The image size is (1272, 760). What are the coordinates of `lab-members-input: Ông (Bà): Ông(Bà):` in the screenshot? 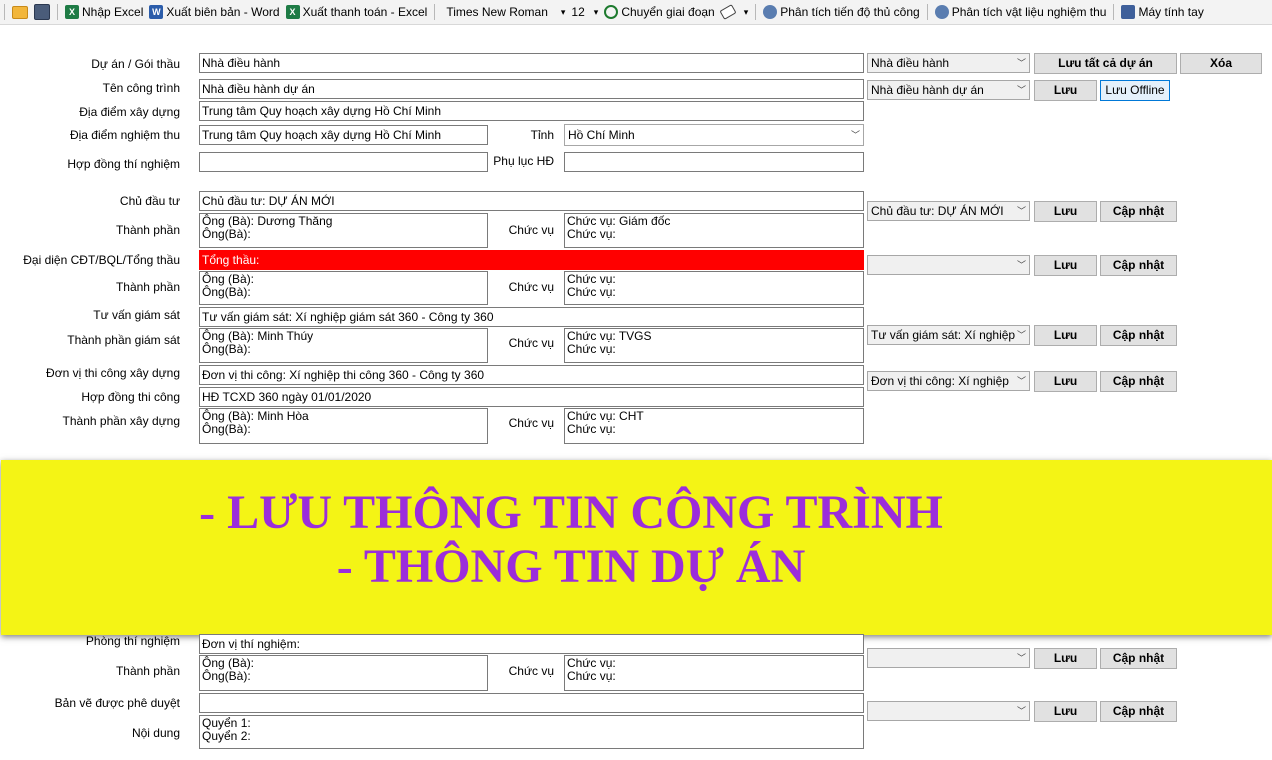 It's located at (343, 673).